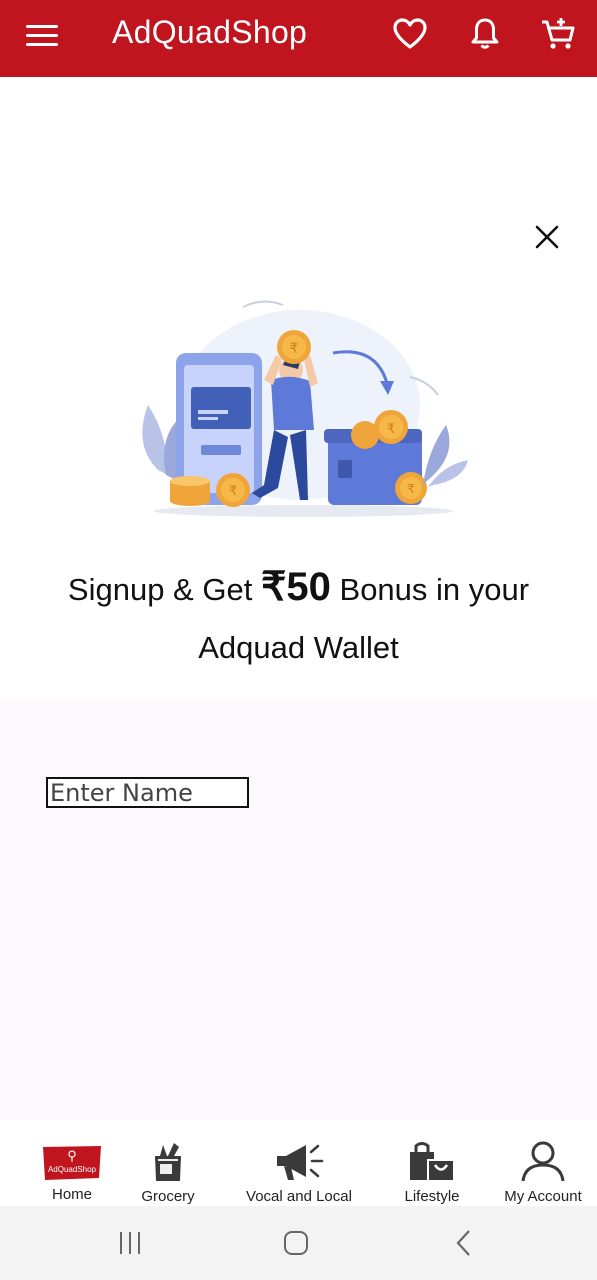  I want to click on nav-label-vocal-and-local: Vocal and Local, so click(299, 1196).